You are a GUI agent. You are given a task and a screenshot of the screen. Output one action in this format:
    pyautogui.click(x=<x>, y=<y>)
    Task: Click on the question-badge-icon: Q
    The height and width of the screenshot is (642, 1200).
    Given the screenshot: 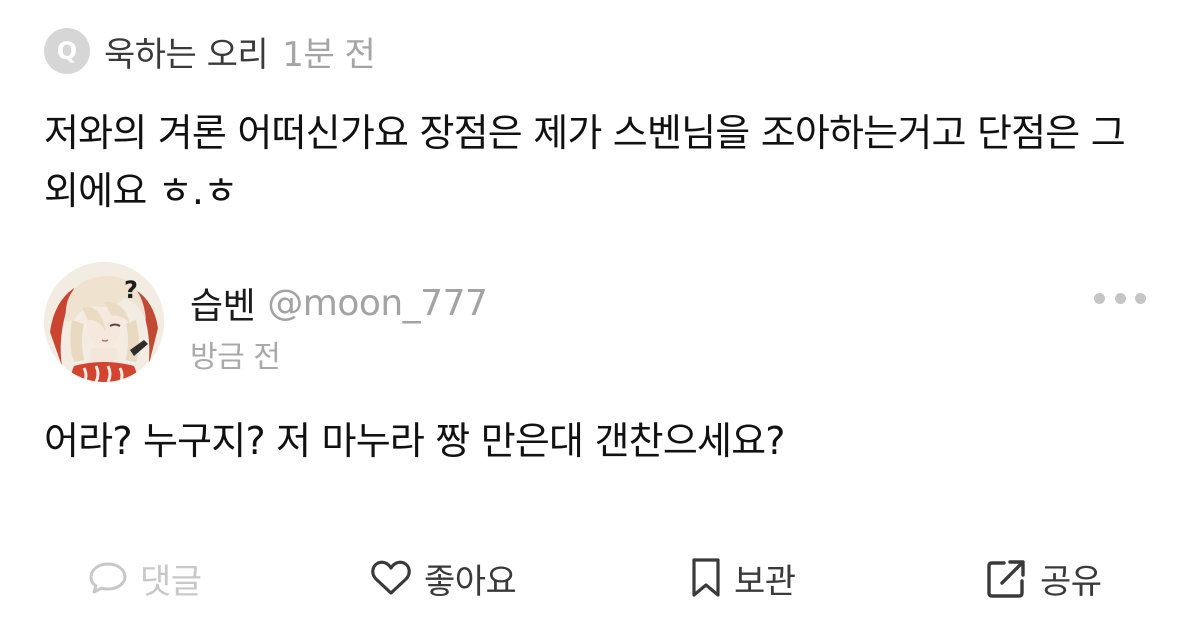 What is the action you would take?
    pyautogui.click(x=67, y=51)
    